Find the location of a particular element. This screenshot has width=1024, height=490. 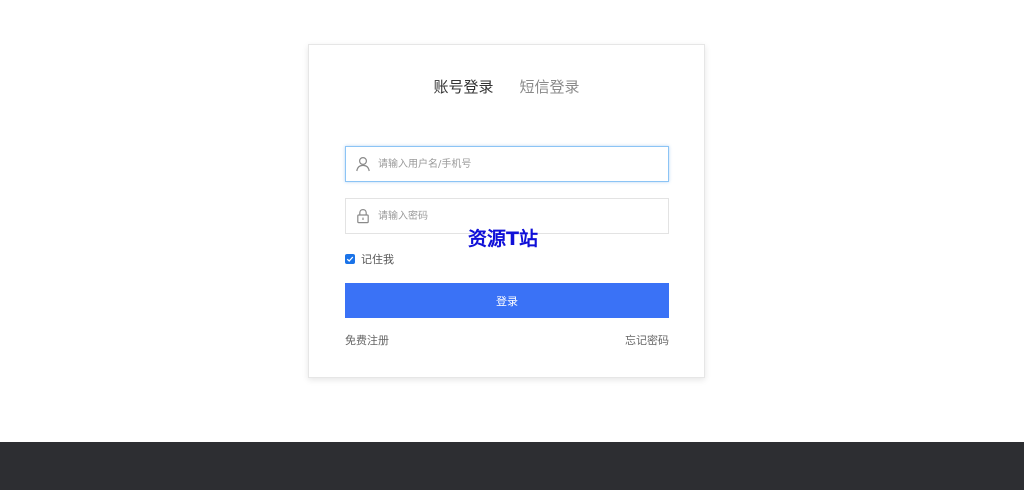

footer-bar is located at coordinates (512, 466).